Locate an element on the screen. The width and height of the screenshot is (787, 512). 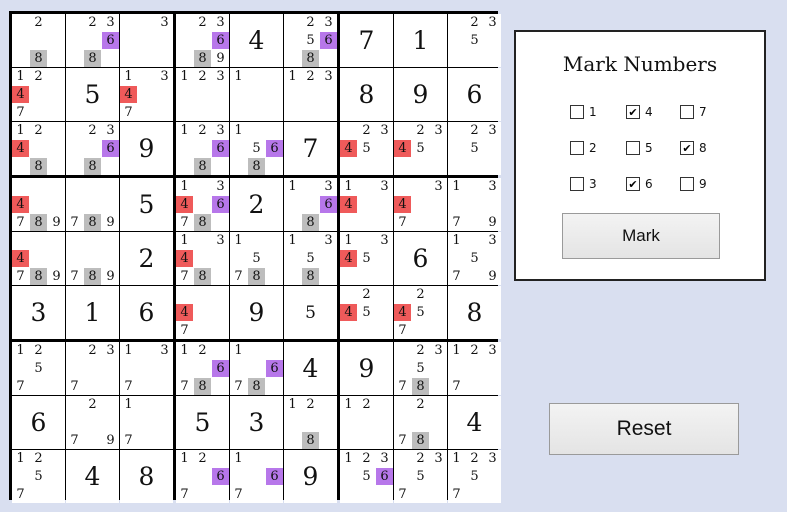
sudoku-cell-r9c4: 126 7 is located at coordinates (202, 476).